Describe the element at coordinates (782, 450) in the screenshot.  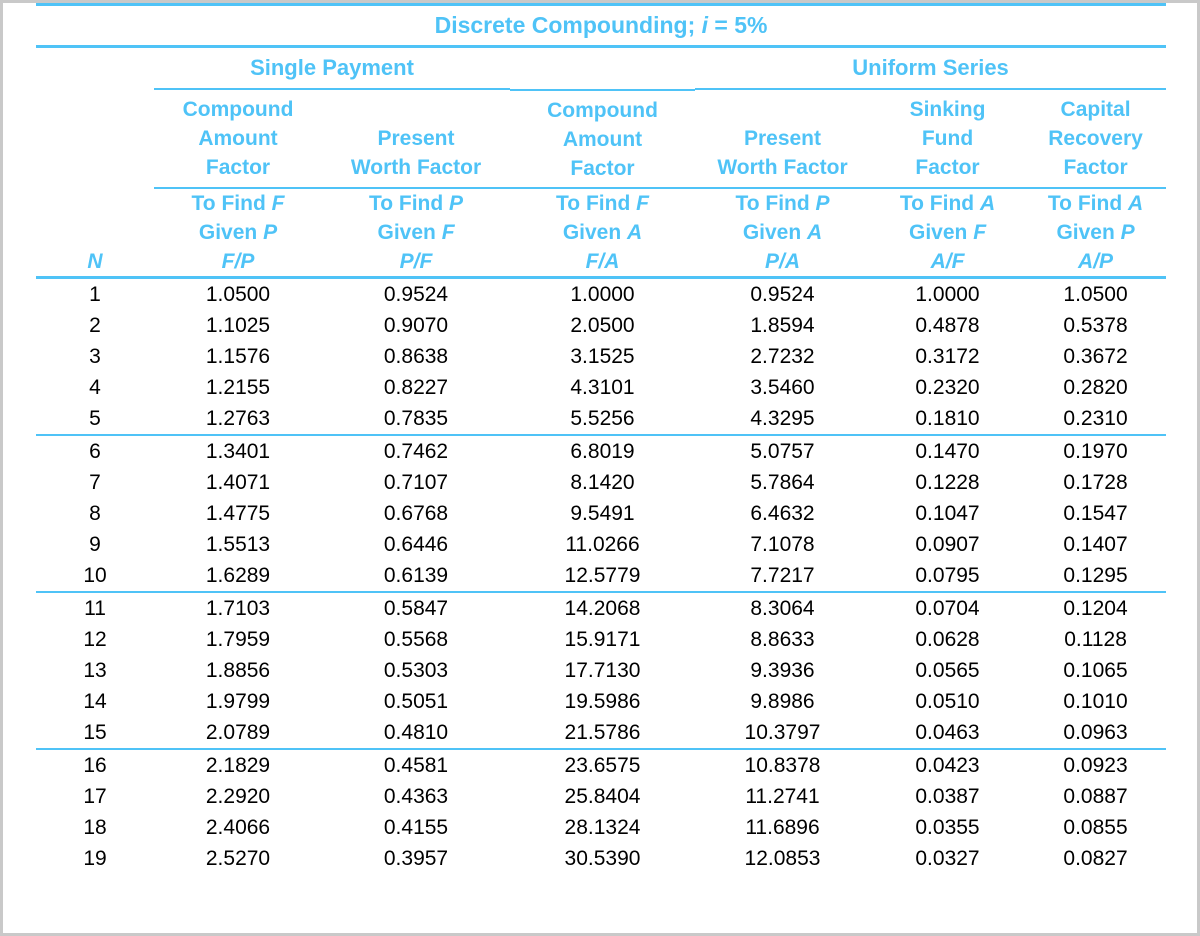
I see `cell-pa: 5.0757` at that location.